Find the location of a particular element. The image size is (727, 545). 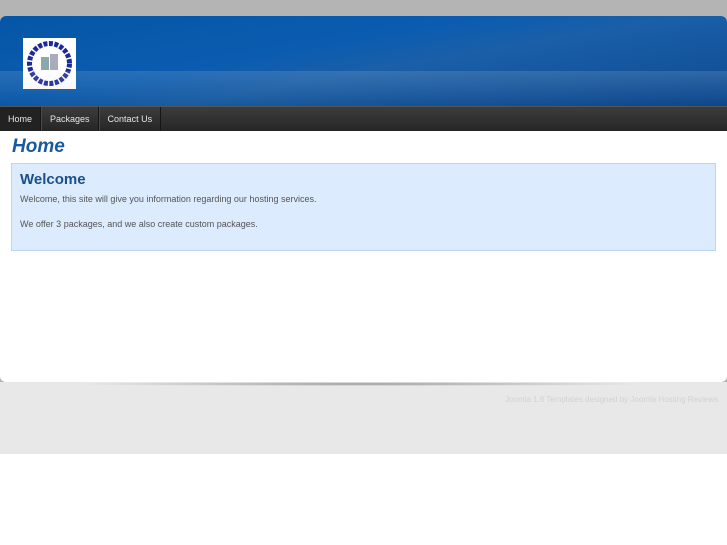

logo-emblem-icon is located at coordinates (49, 63).